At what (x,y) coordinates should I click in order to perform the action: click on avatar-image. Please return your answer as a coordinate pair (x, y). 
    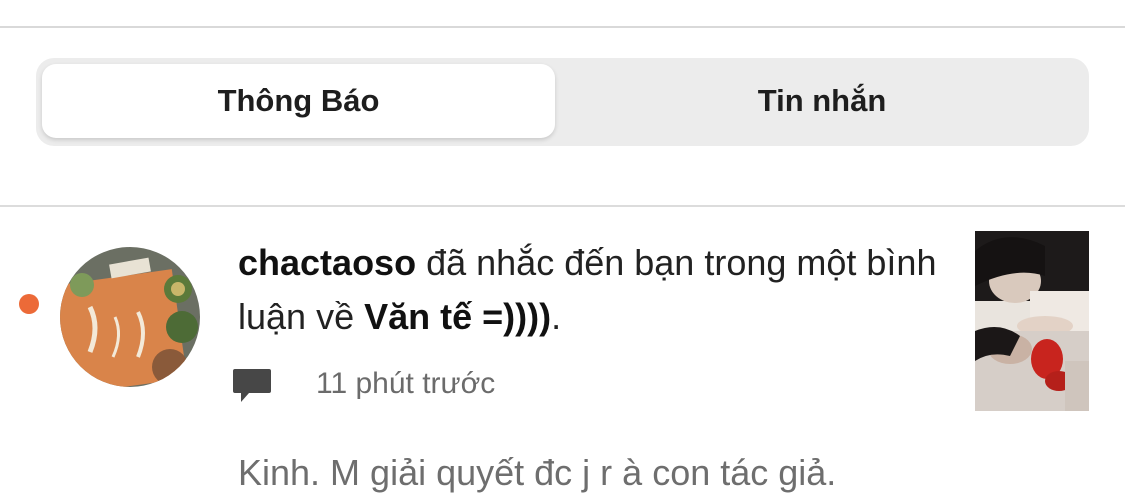
    Looking at the image, I should click on (130, 317).